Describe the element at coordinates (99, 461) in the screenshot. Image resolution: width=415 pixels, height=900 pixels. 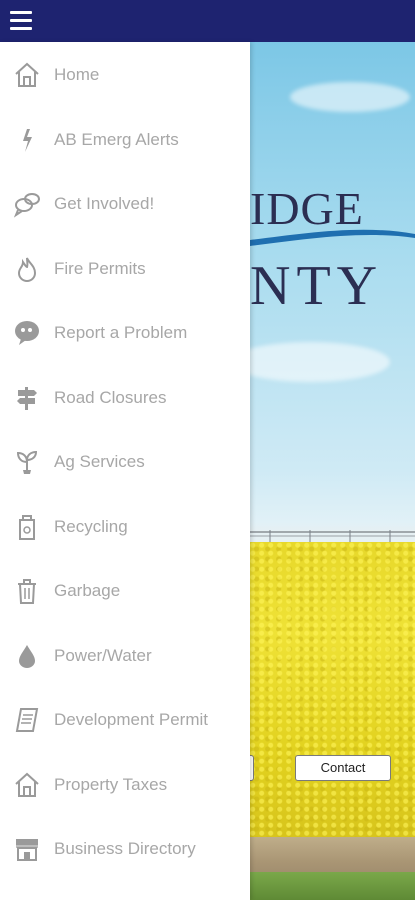
I see `menu-label-ag-services: Ag Services` at that location.